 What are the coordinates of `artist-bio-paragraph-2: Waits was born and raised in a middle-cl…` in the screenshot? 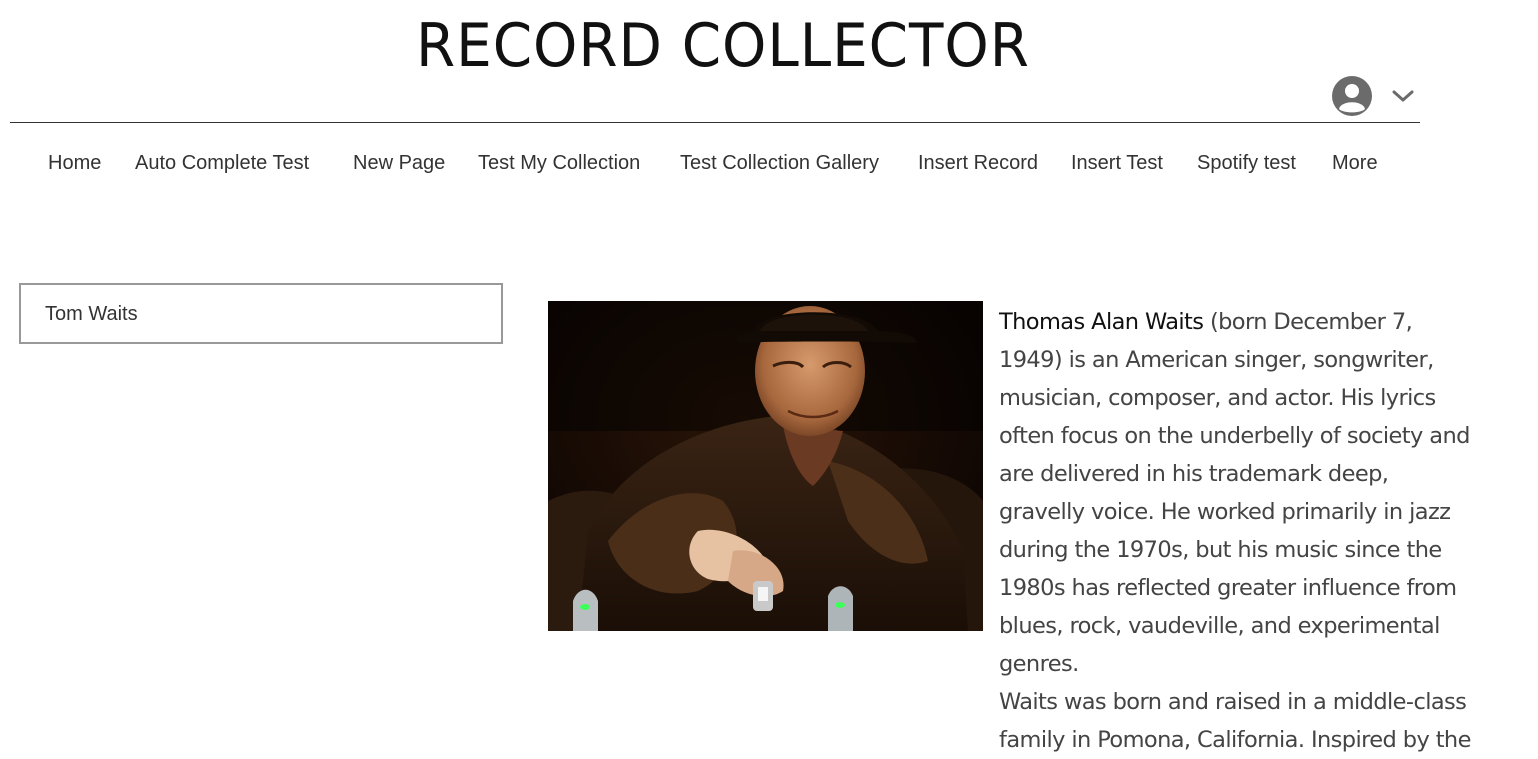 It's located at (1235, 721).